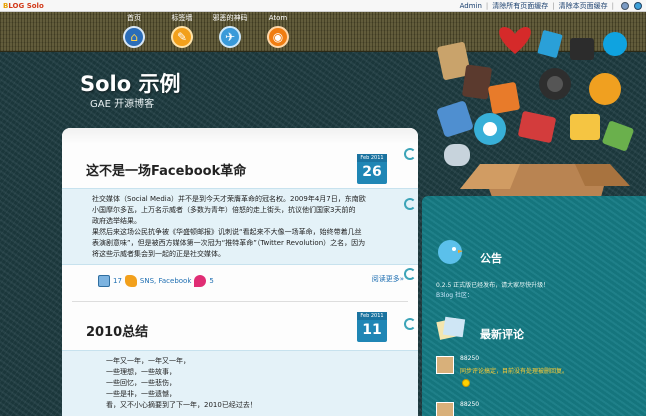  I want to click on notes-icon, so click(451, 328).